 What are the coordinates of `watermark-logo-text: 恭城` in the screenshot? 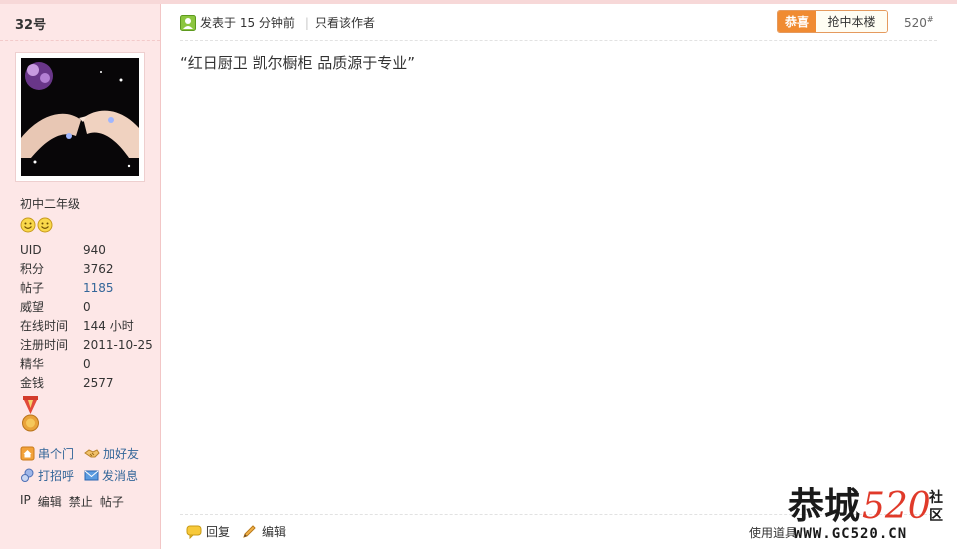 It's located at (823, 506).